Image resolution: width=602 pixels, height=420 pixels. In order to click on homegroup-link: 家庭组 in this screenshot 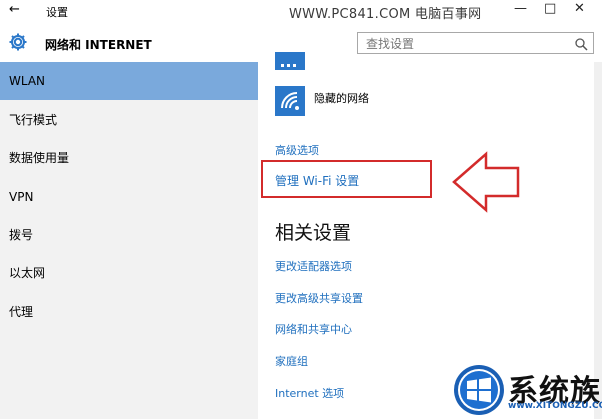, I will do `click(291, 361)`.